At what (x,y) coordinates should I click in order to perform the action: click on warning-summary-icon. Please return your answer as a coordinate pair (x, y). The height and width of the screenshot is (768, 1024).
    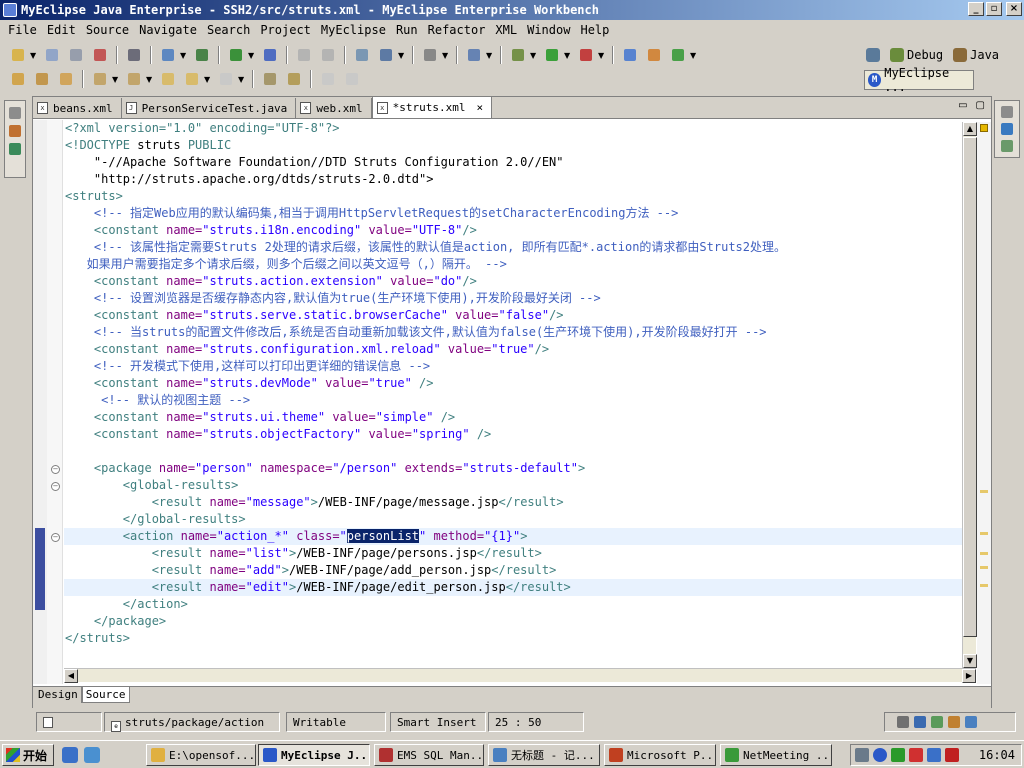
    Looking at the image, I should click on (984, 128).